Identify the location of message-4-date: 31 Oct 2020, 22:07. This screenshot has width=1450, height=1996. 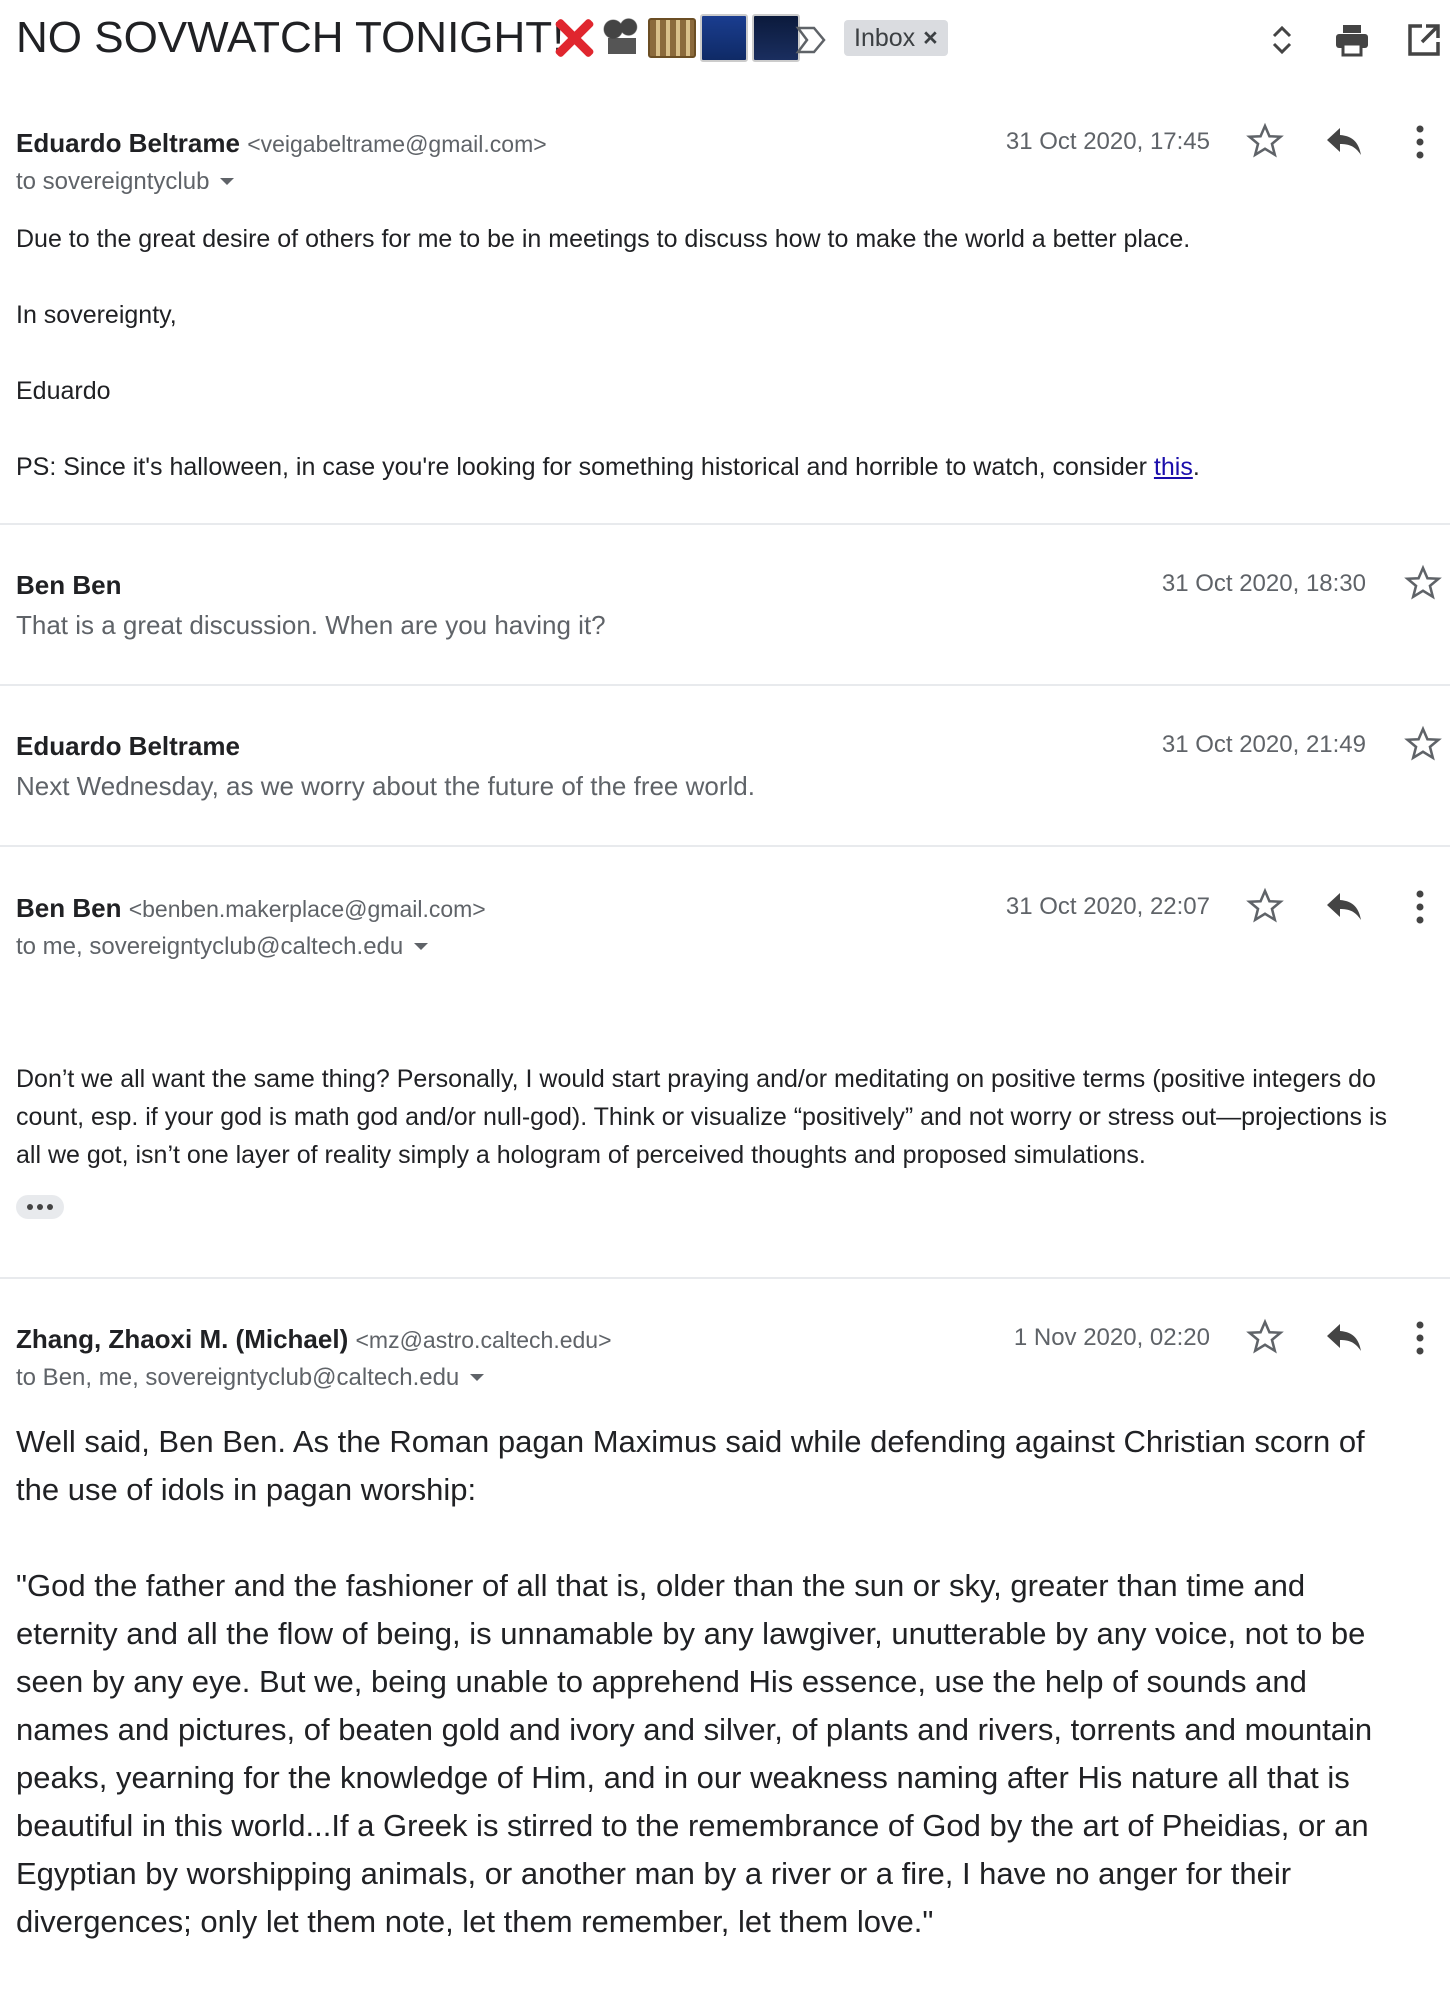
(1107, 906).